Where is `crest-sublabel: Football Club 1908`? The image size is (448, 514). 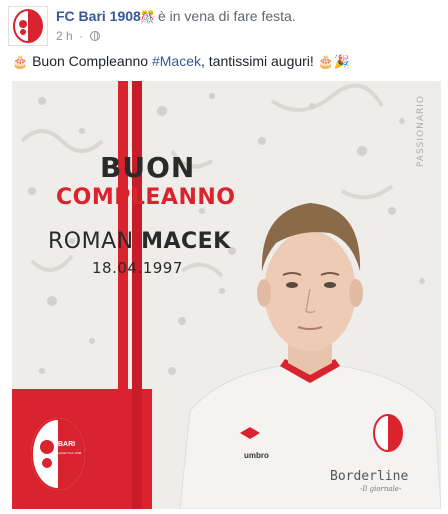 crest-sublabel: Football Club 1908 is located at coordinates (69, 453).